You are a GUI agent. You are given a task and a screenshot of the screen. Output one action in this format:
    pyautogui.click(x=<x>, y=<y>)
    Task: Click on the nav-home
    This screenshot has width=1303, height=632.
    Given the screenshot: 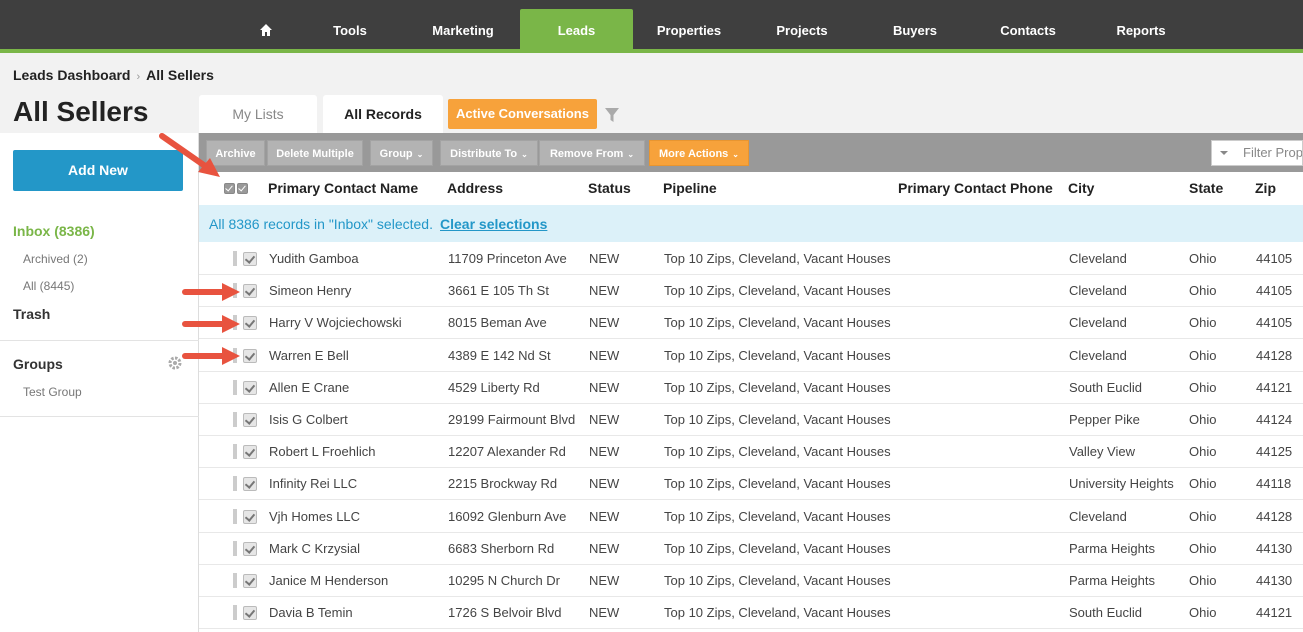 What is the action you would take?
    pyautogui.click(x=266, y=29)
    